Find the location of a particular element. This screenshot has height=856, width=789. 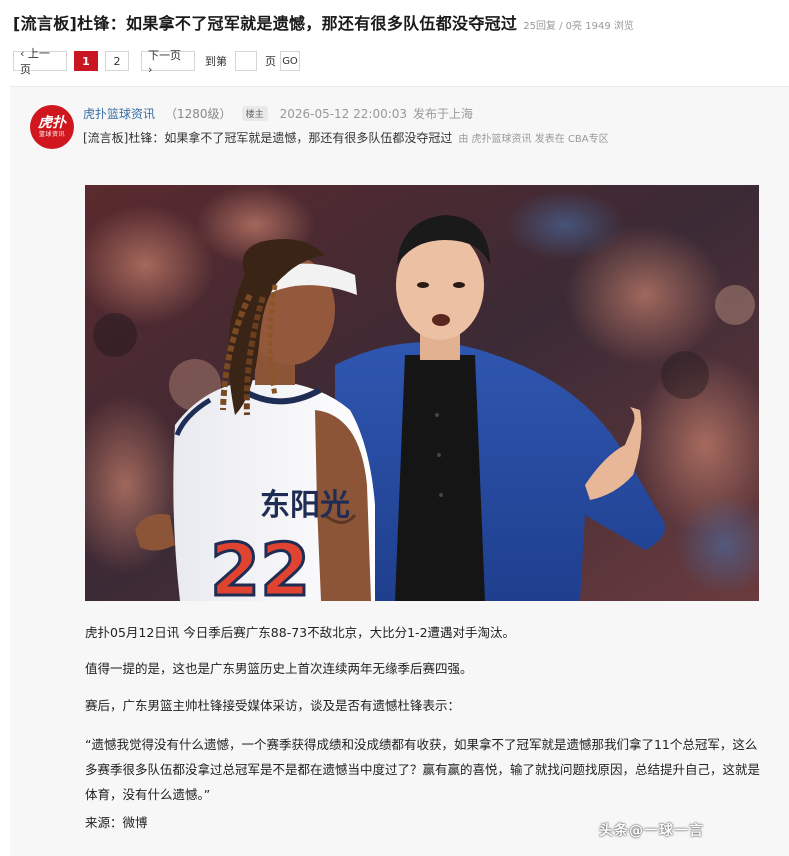

page-unit-label: 页 is located at coordinates (270, 61).